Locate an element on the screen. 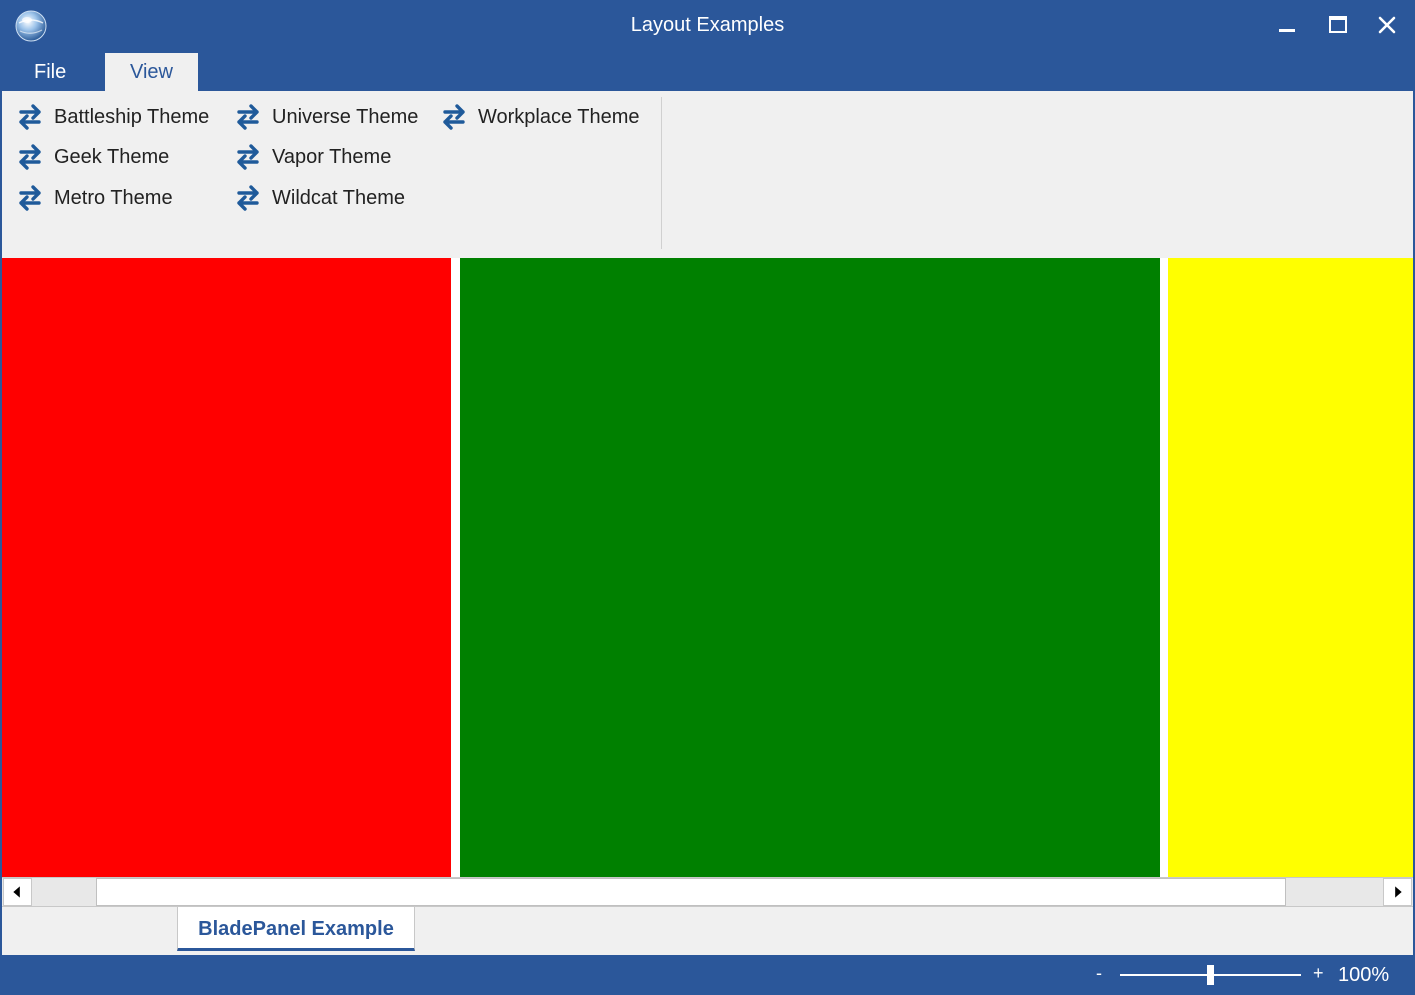 This screenshot has height=995, width=1415. scroll-left-button is located at coordinates (17, 892).